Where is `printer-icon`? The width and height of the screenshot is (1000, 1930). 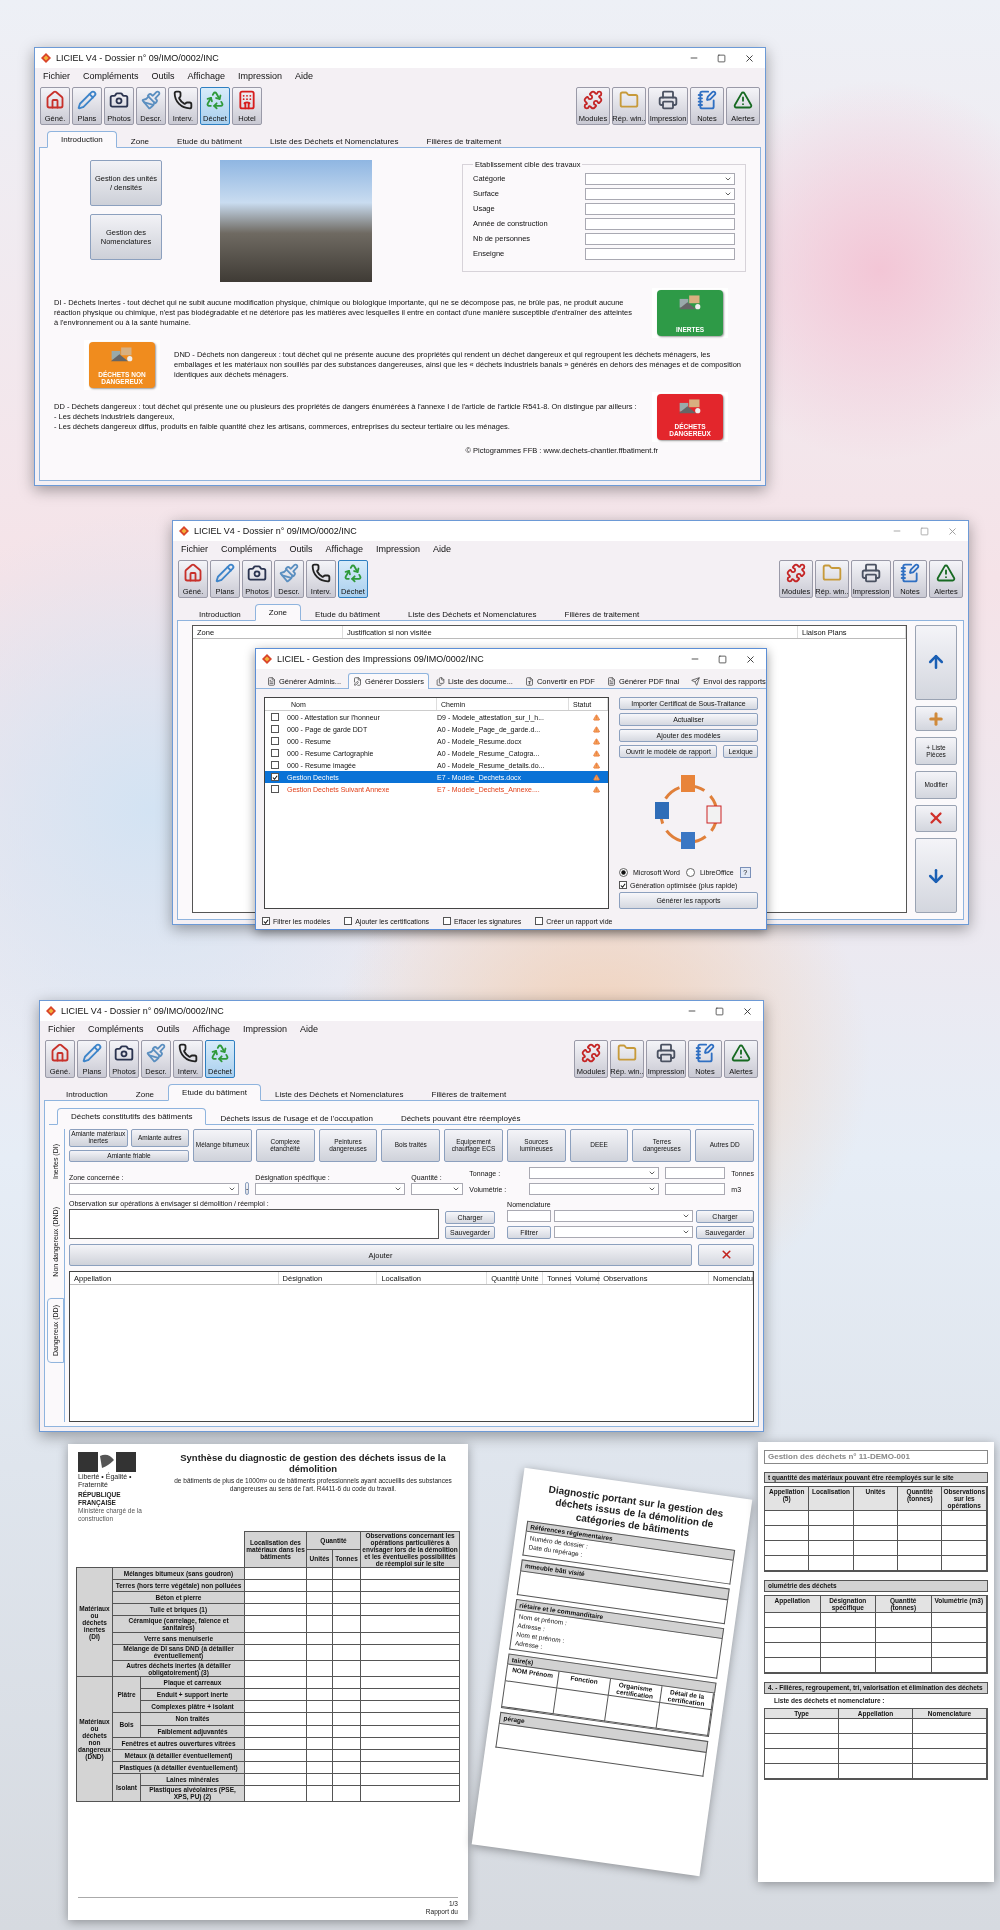 printer-icon is located at coordinates (668, 100).